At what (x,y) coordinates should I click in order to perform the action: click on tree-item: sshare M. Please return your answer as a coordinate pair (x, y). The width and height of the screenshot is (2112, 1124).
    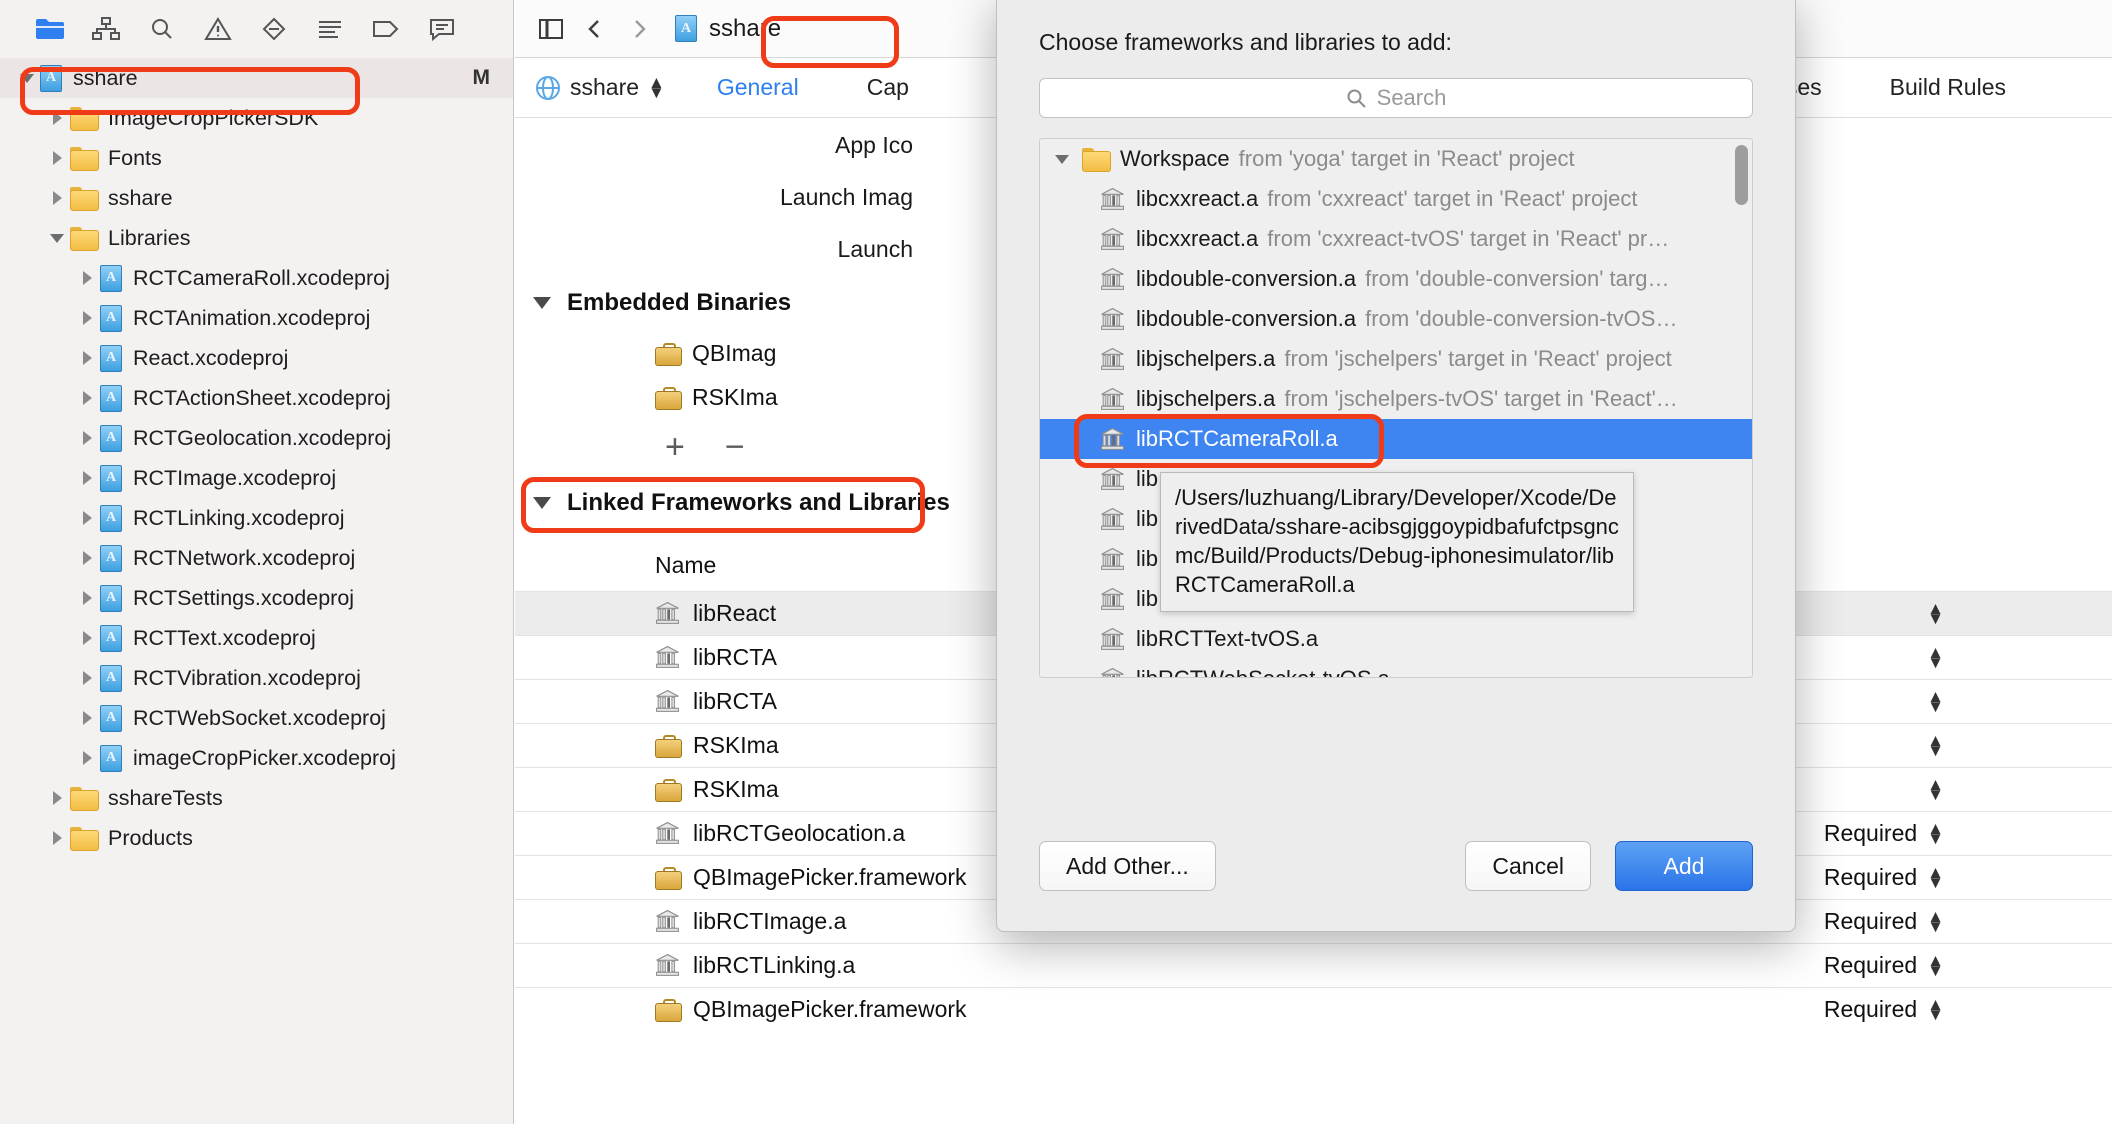
    Looking at the image, I should click on (256, 78).